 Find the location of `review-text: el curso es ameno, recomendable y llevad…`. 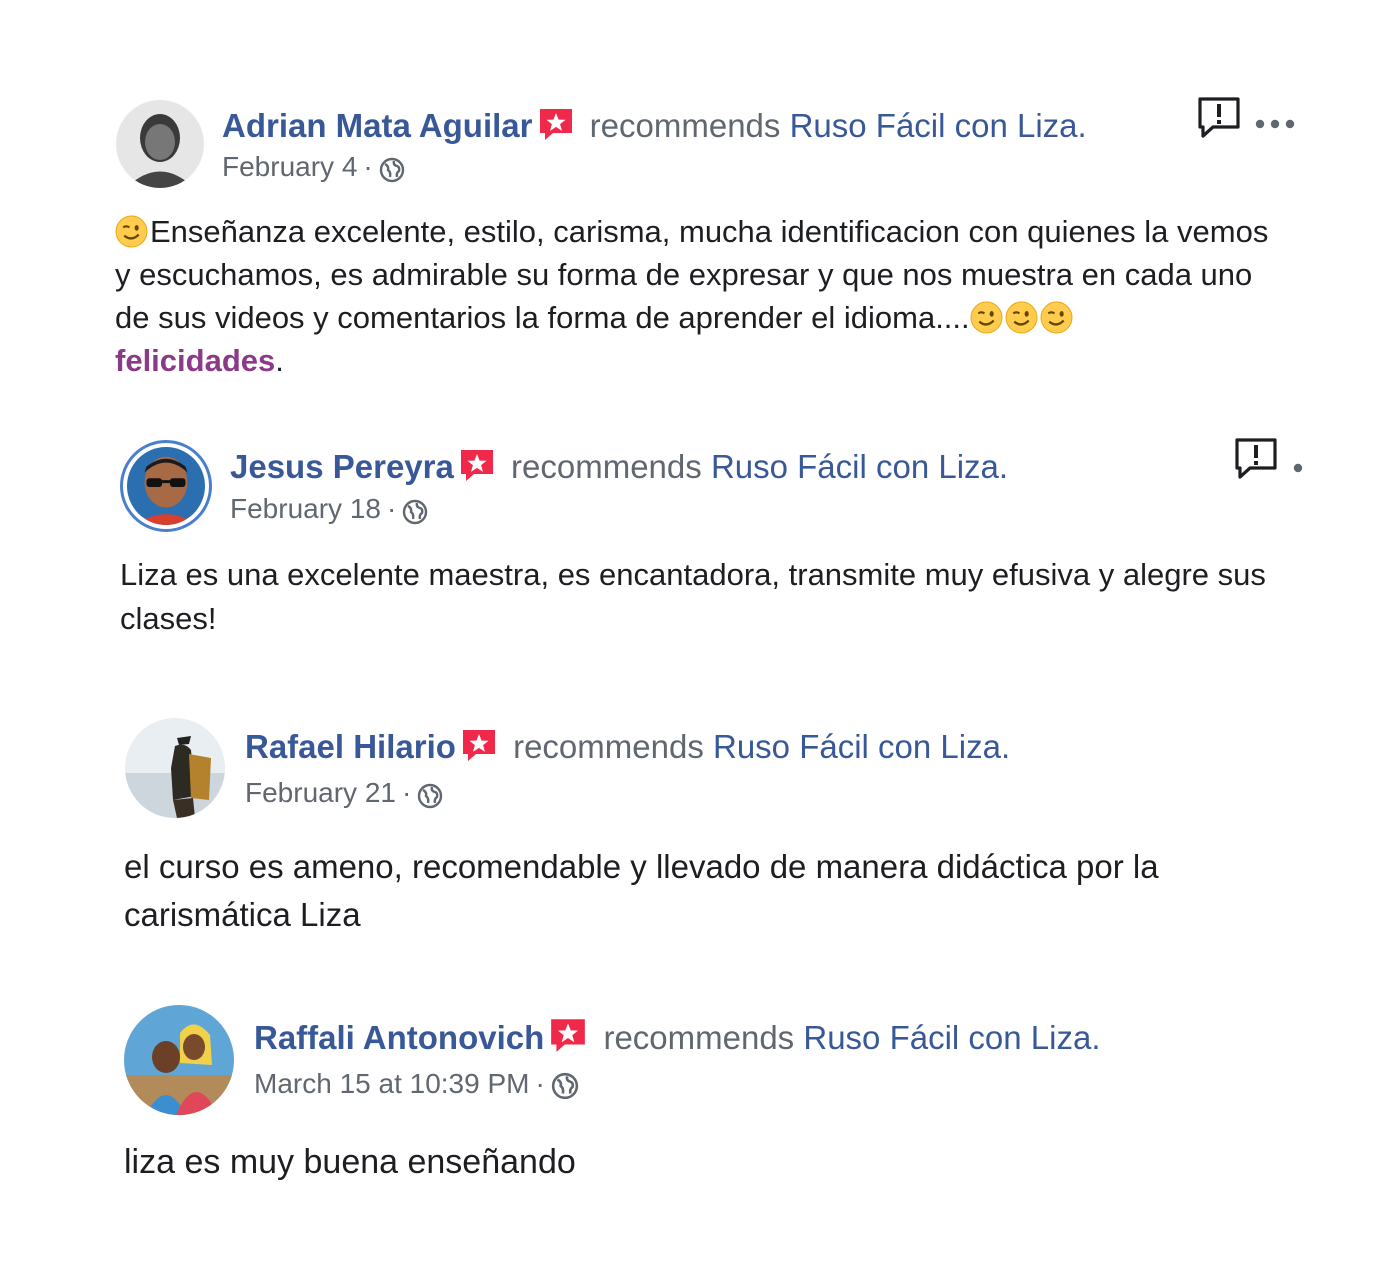

review-text: el curso es ameno, recomendable y llevad… is located at coordinates (724, 891).